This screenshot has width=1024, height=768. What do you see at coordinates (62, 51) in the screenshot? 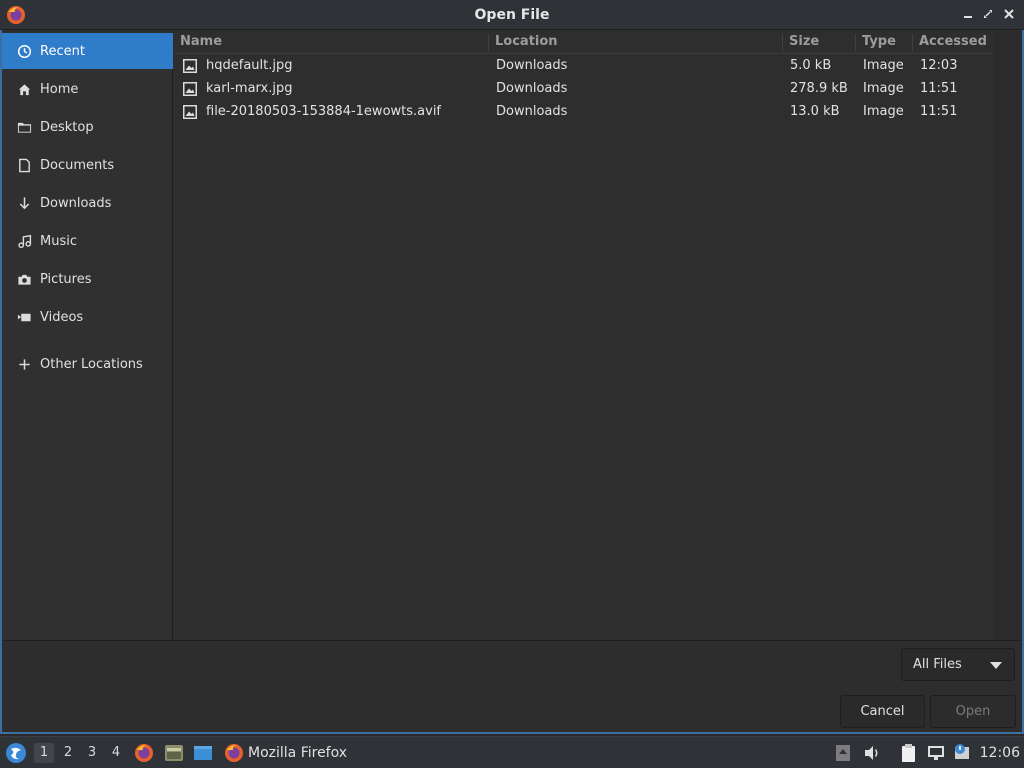
I see `sidebar-item-label: Recent` at bounding box center [62, 51].